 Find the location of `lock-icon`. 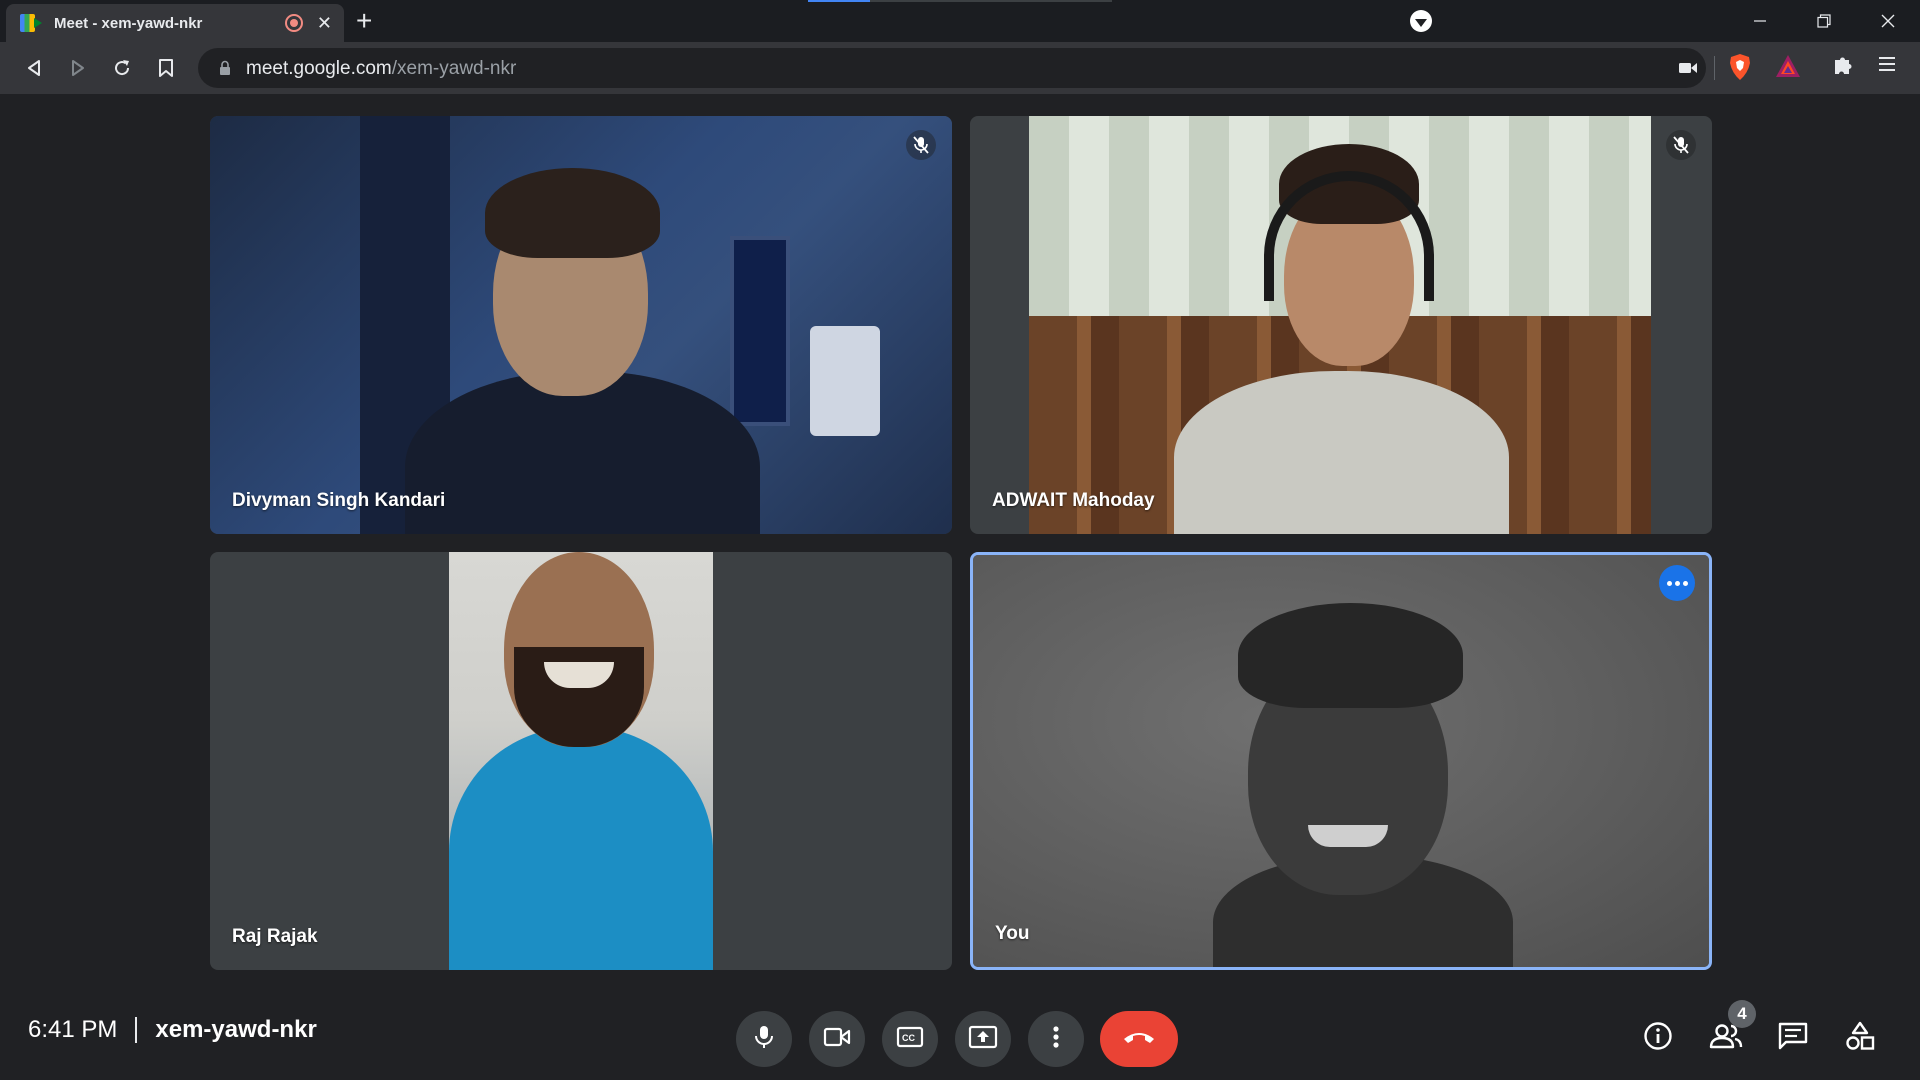

lock-icon is located at coordinates (225, 70).